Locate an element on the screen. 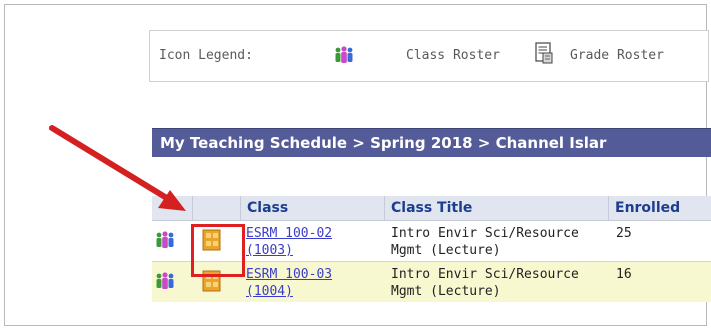  legend-class-roster-label: Class Roster is located at coordinates (453, 55).